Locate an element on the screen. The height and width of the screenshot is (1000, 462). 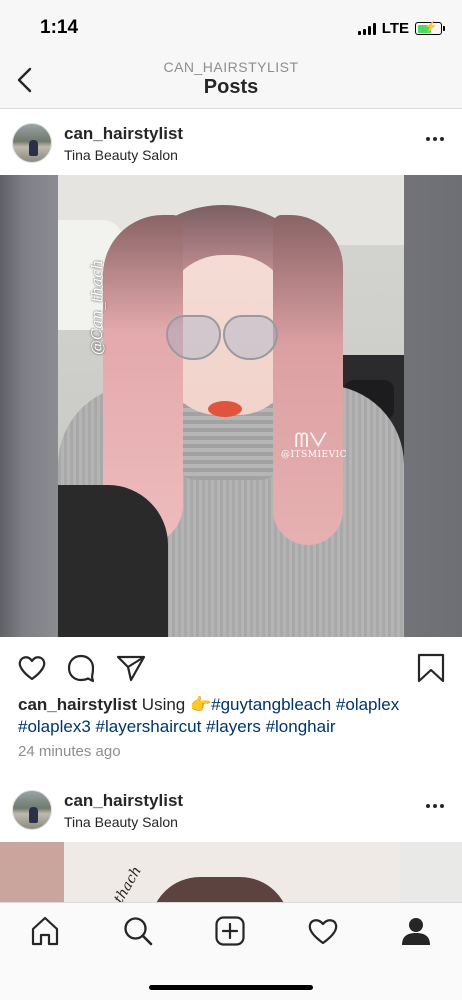
bookmark-icon is located at coordinates (431, 668).